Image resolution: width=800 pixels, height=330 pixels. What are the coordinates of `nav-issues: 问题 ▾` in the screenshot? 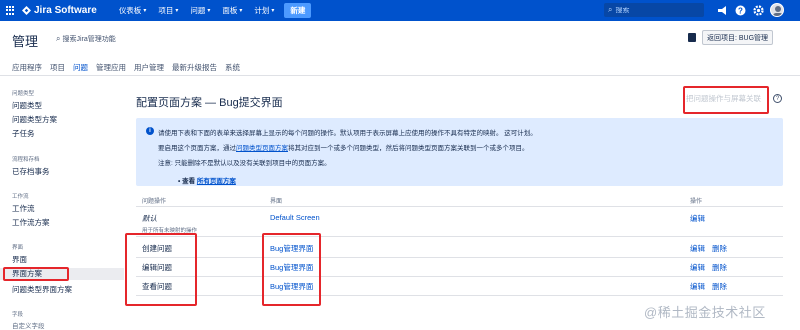 It's located at (200, 10).